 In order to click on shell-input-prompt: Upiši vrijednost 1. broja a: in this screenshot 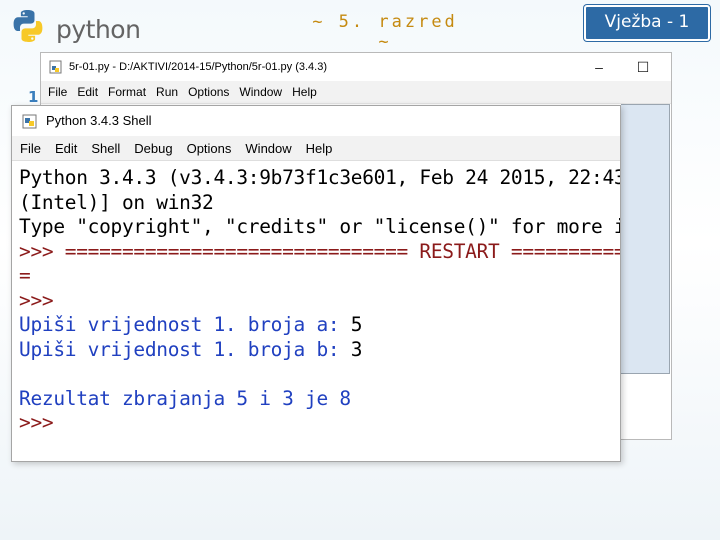, I will do `click(185, 324)`.